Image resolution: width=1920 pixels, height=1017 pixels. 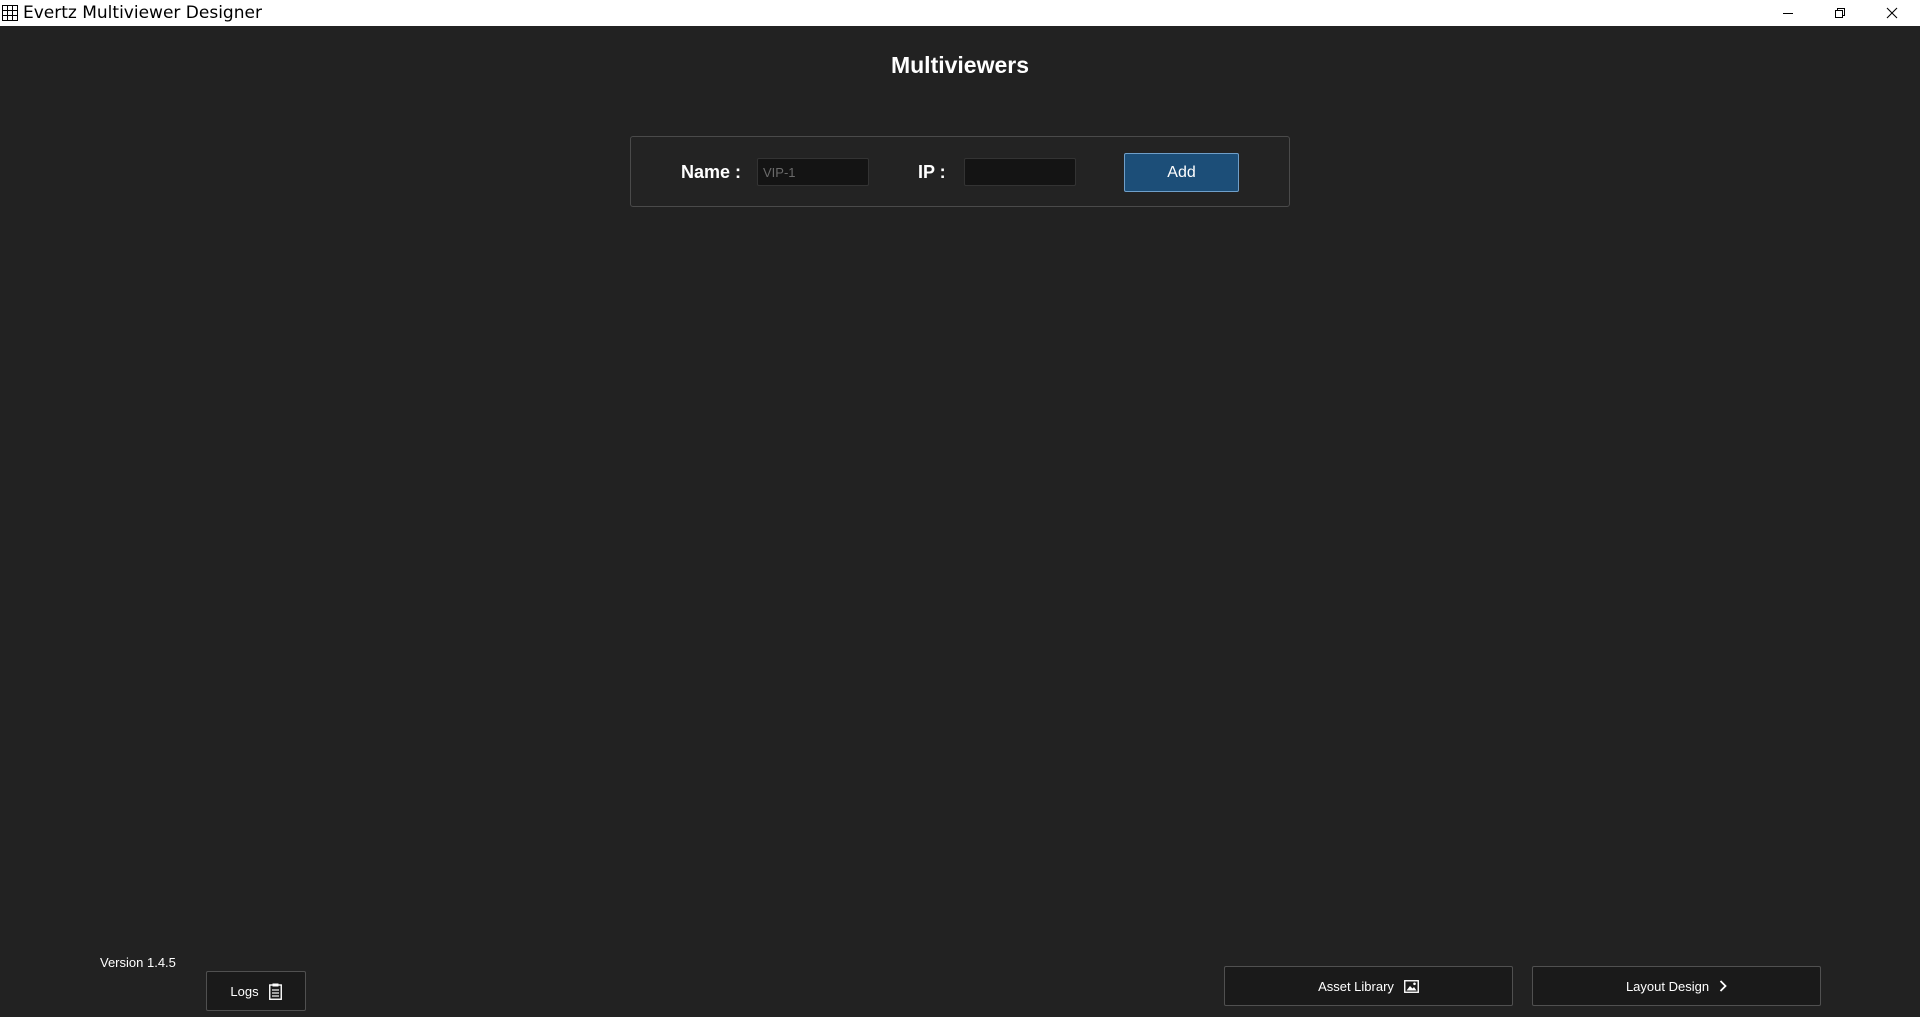 What do you see at coordinates (1181, 172) in the screenshot?
I see `add-button: Add` at bounding box center [1181, 172].